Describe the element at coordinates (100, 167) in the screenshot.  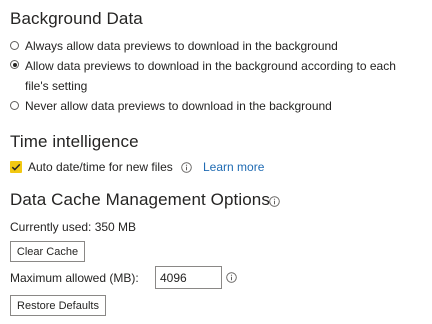
I see `auto-datetime-label: Auto date/time for new files` at that location.